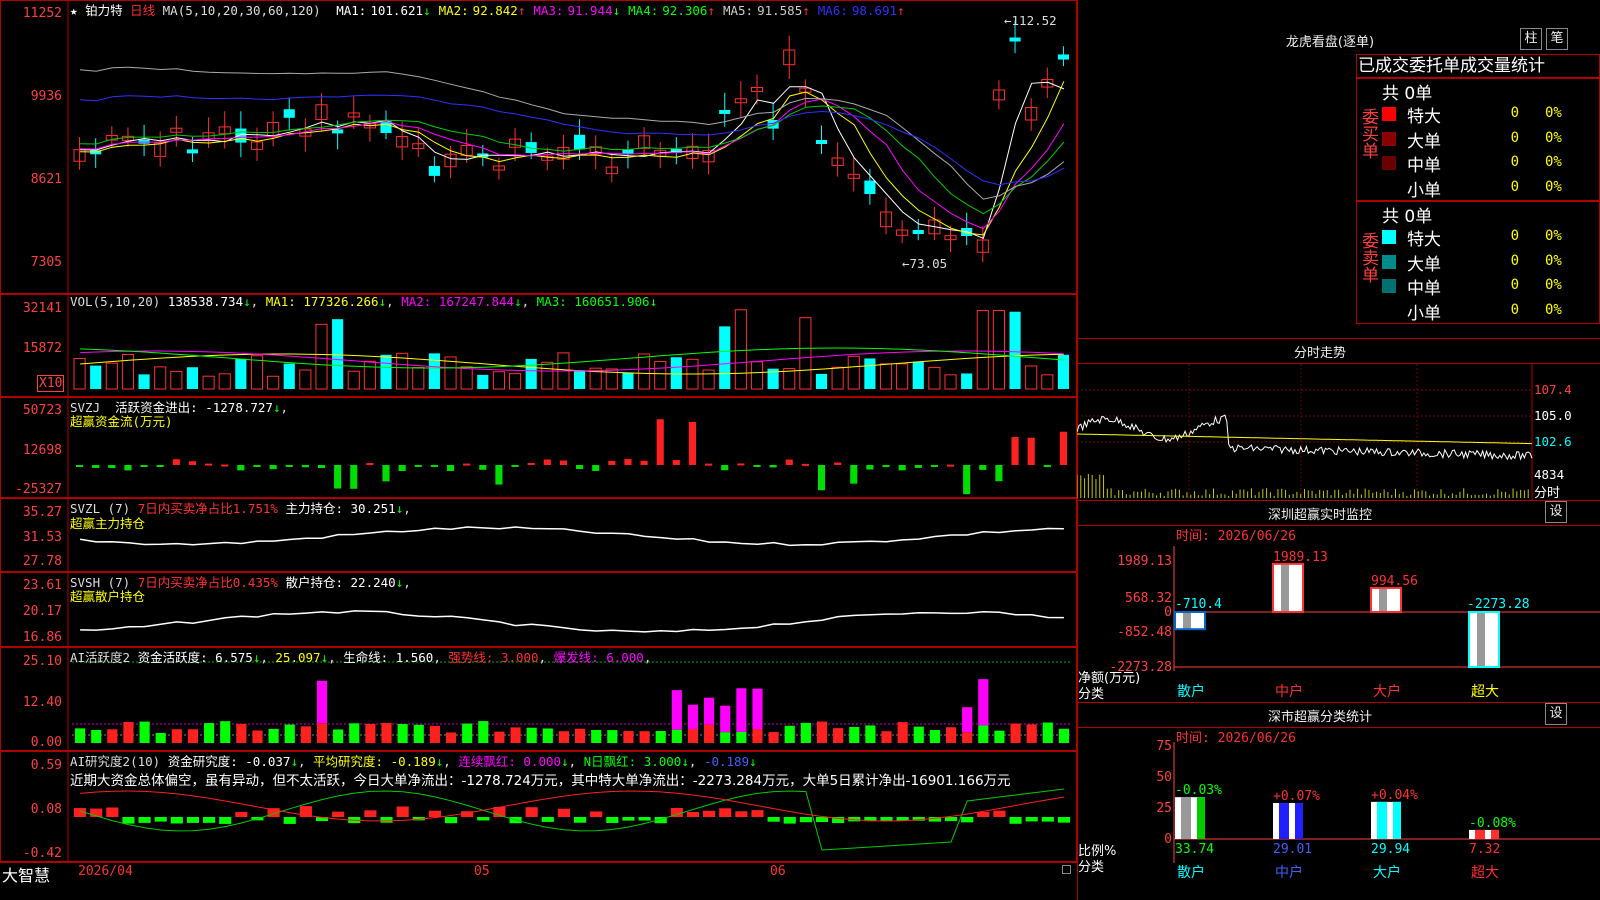  What do you see at coordinates (538, 345) in the screenshot?
I see `volume-chart` at bounding box center [538, 345].